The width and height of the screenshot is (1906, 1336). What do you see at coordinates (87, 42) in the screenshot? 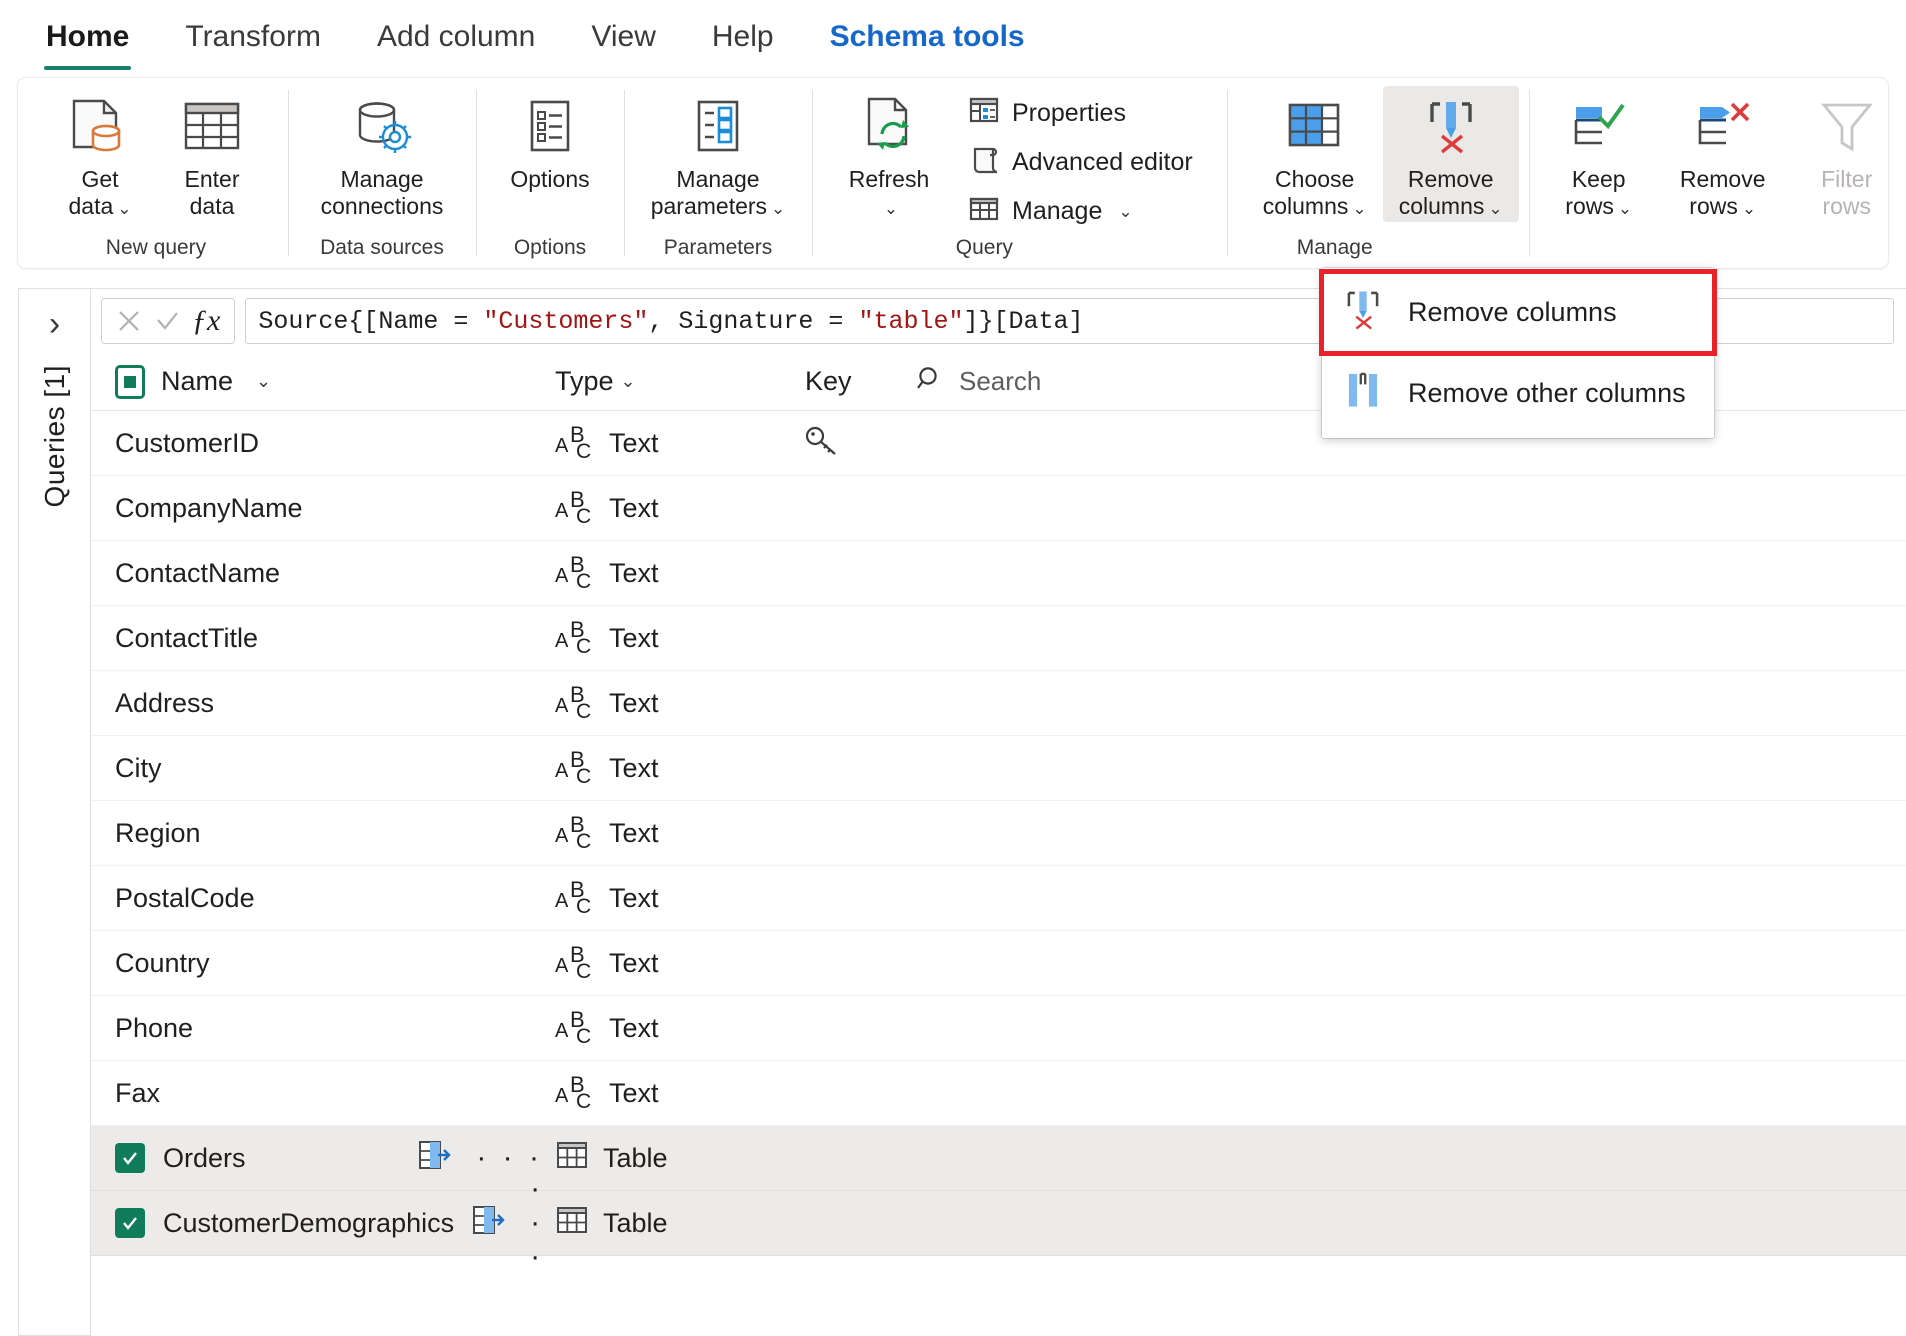
I see `tab-home: Home` at bounding box center [87, 42].